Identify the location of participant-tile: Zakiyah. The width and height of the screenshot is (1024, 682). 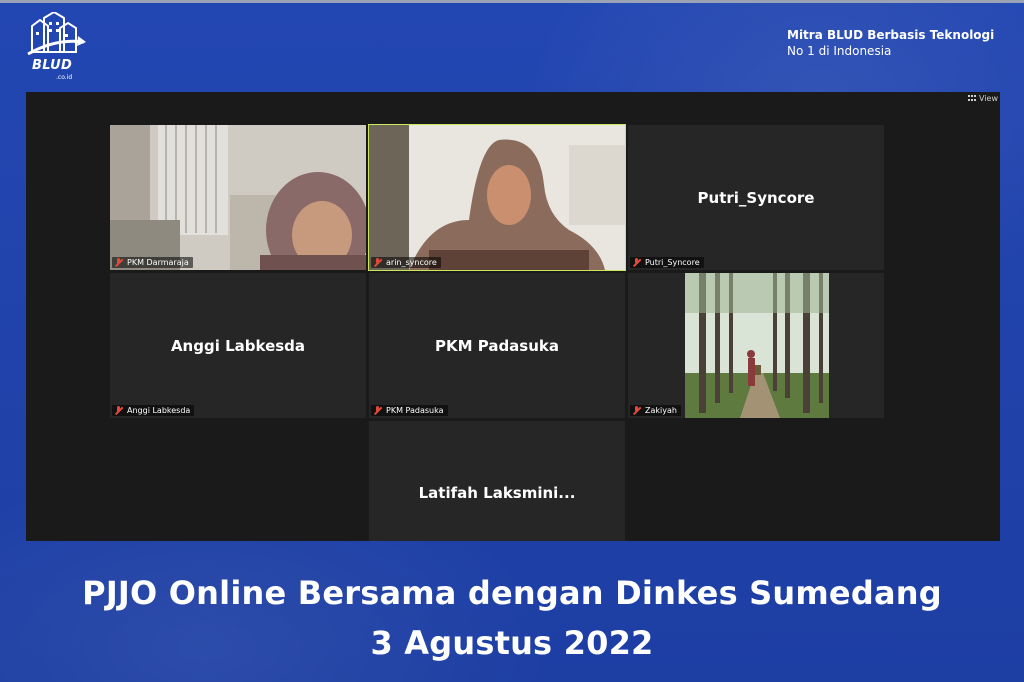
(756, 345).